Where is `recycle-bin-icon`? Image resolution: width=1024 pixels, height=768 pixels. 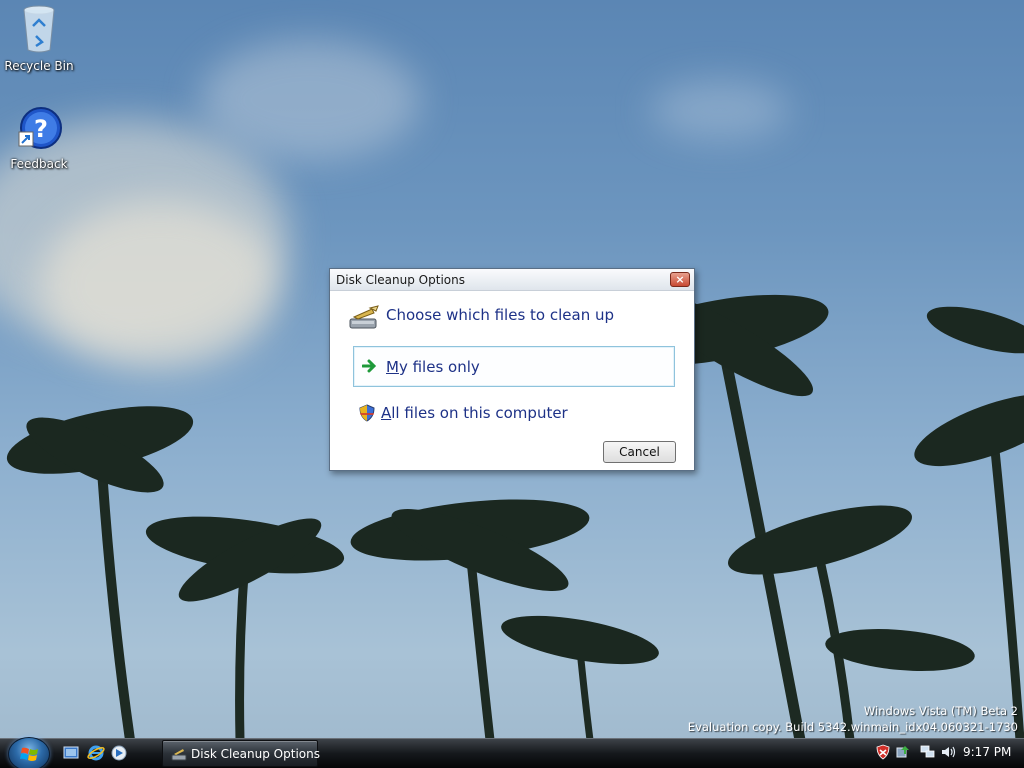
recycle-bin-icon is located at coordinates (39, 29).